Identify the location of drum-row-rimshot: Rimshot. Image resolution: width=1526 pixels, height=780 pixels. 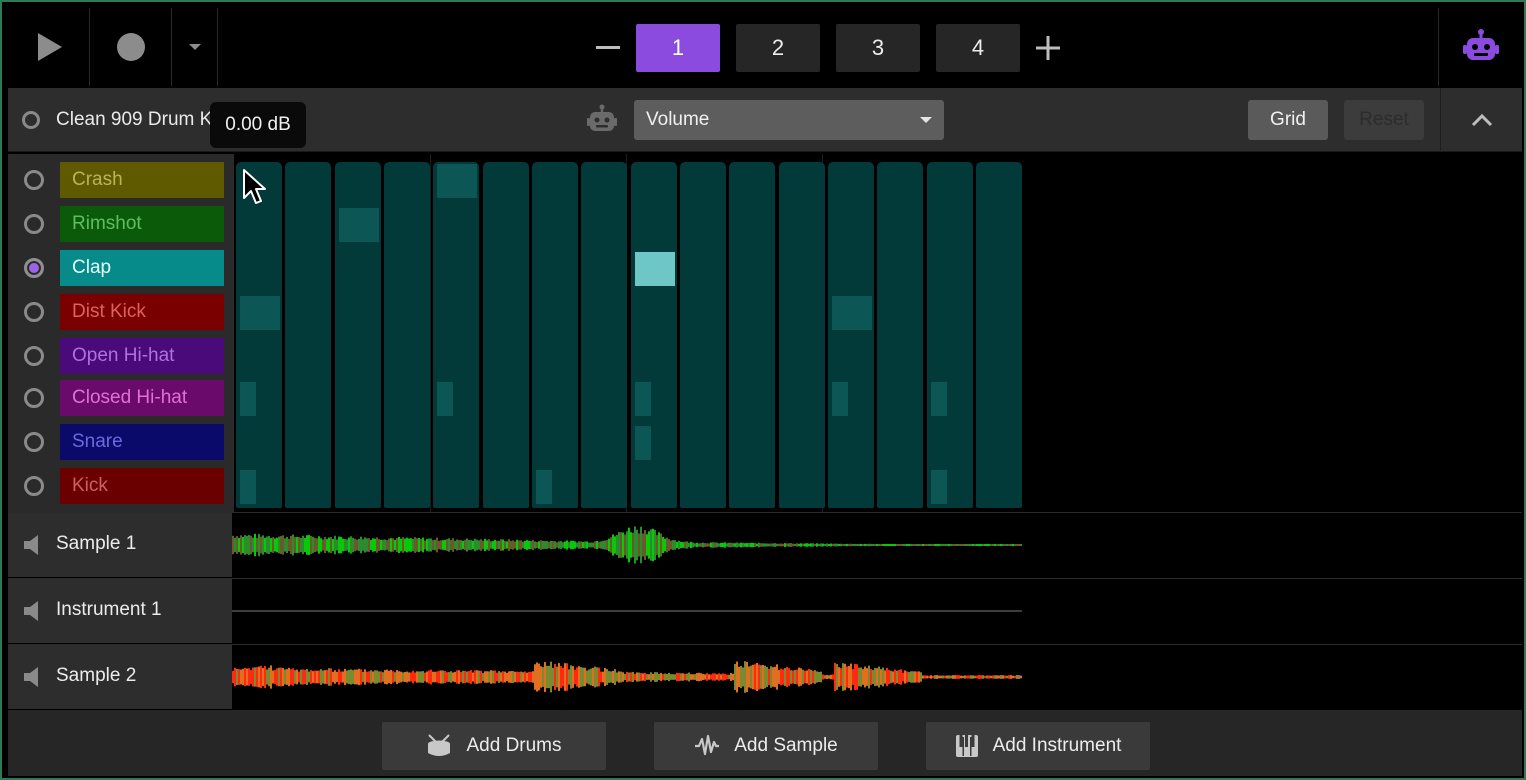
(121, 224).